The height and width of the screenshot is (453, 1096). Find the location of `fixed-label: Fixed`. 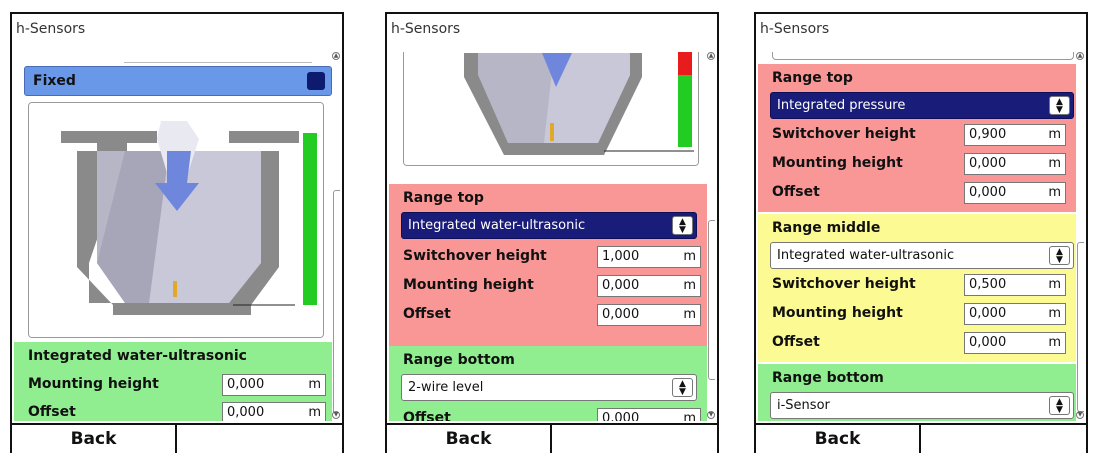

fixed-label: Fixed is located at coordinates (54, 81).